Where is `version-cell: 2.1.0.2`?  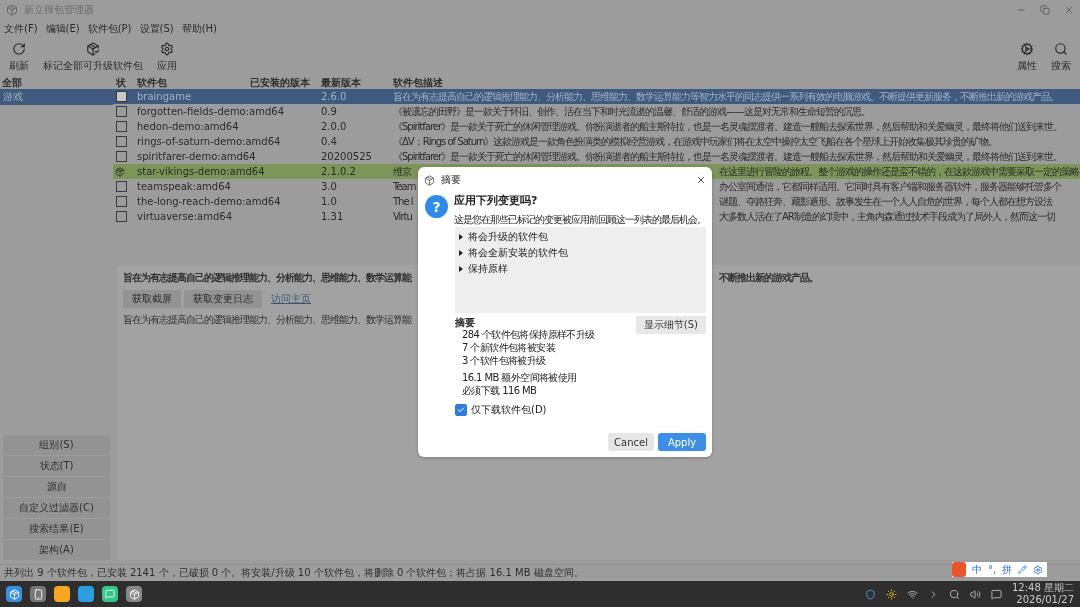 version-cell: 2.1.0.2 is located at coordinates (338, 171).